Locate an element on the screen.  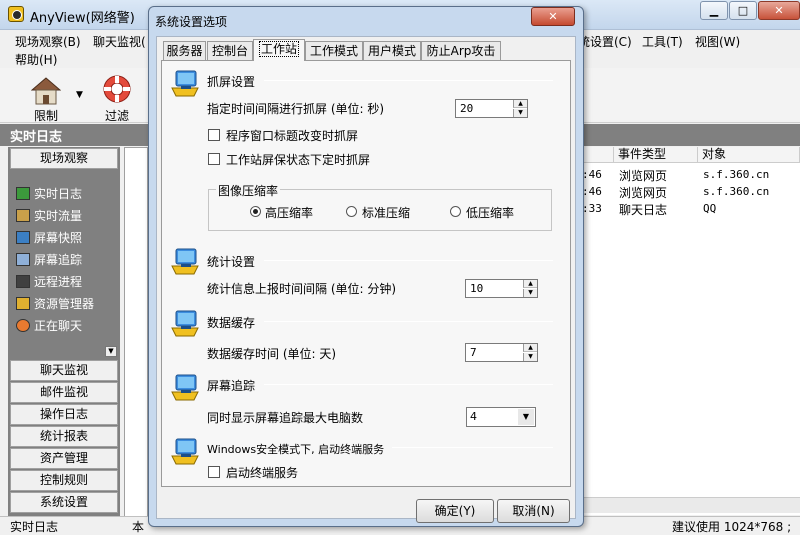
tracking-max-label: 同时显示屏幕追踪最大电脑数 is located at coordinates (285, 418).